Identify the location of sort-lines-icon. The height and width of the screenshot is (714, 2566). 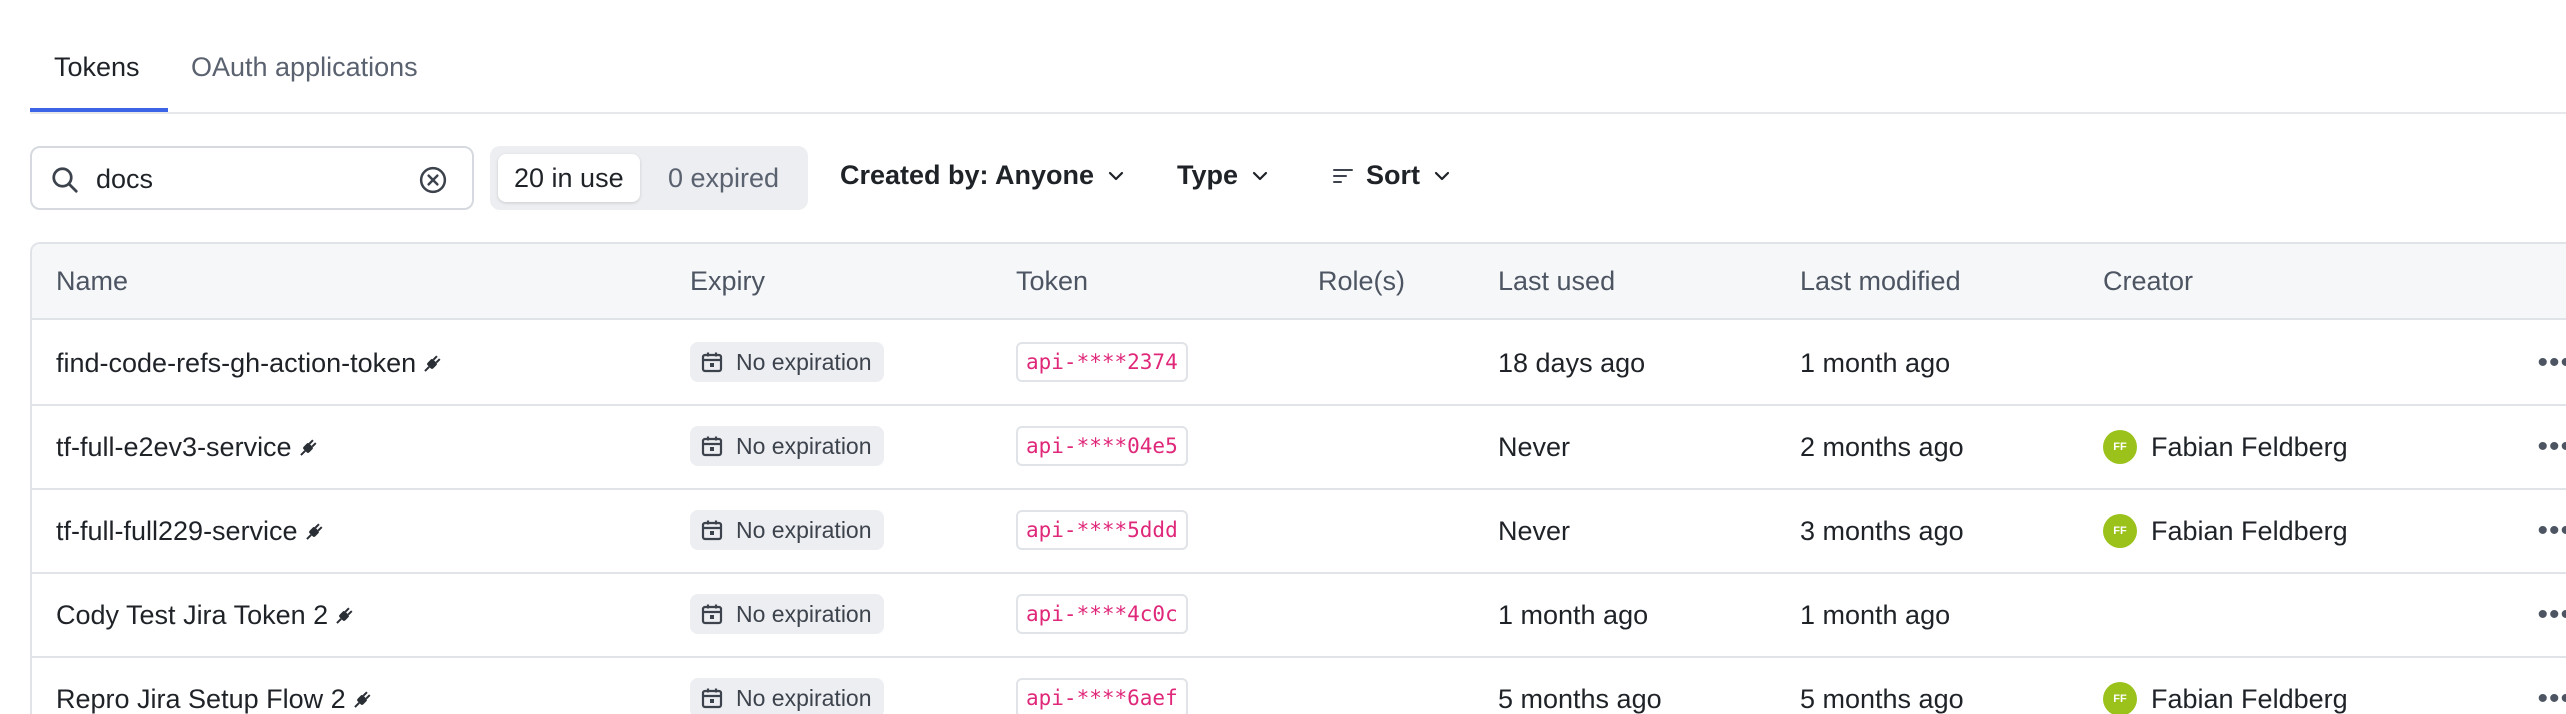
(1343, 175).